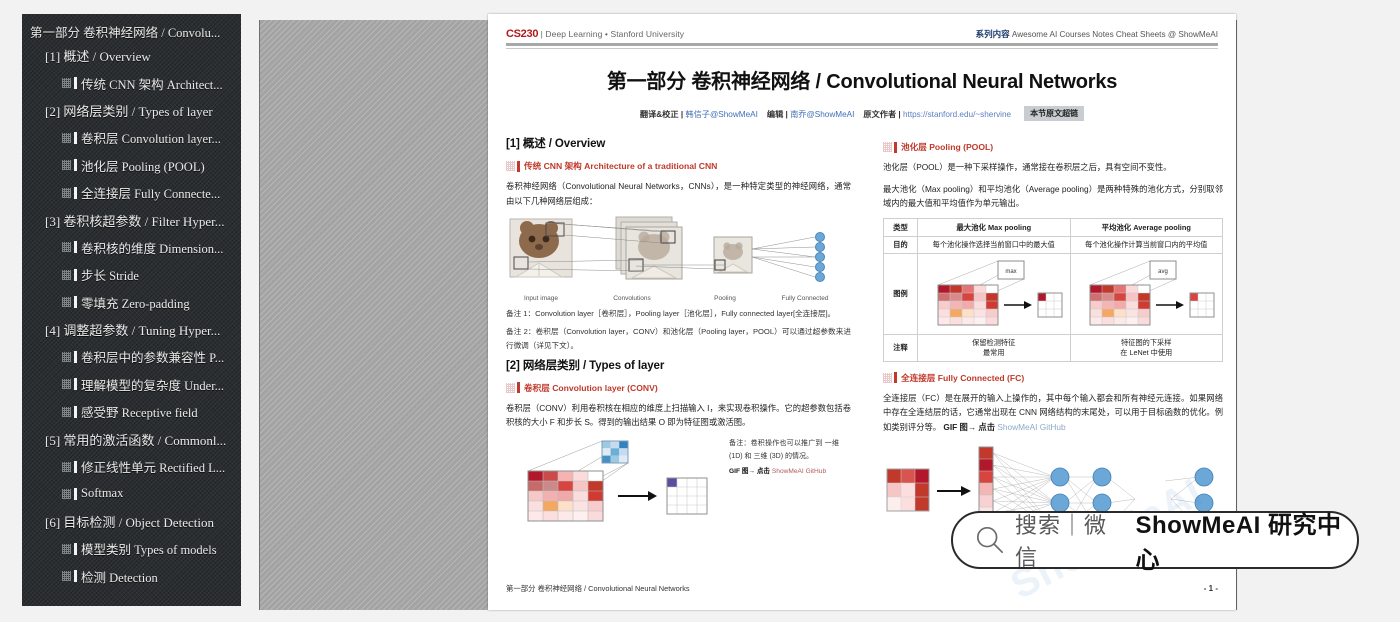 The width and height of the screenshot is (1400, 622). Describe the element at coordinates (784, 449) in the screenshot. I see `convolution-note-text: 备注：卷积操作也可以推广到 一维 (1D) 和 三维 (3D) 的情况。` at that location.